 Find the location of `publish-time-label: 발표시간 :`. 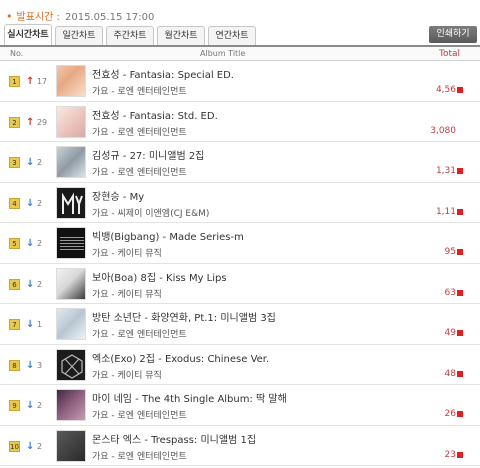

publish-time-label: 발표시간 : is located at coordinates (38, 17).